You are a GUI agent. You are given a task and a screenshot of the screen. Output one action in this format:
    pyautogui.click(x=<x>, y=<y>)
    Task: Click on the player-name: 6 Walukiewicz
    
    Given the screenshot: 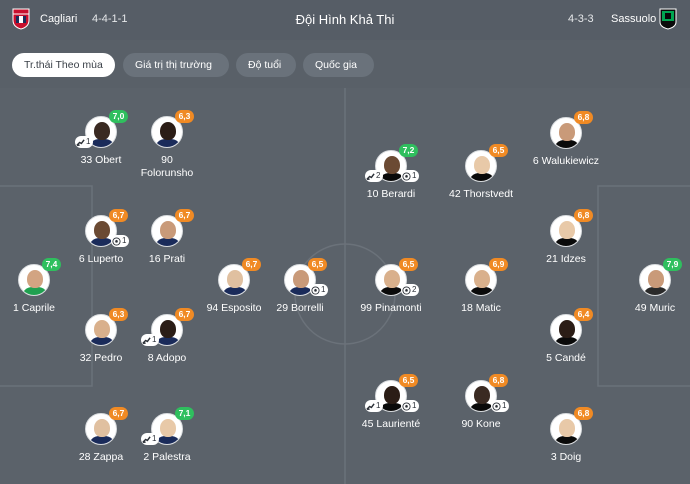 What is the action you would take?
    pyautogui.click(x=566, y=161)
    